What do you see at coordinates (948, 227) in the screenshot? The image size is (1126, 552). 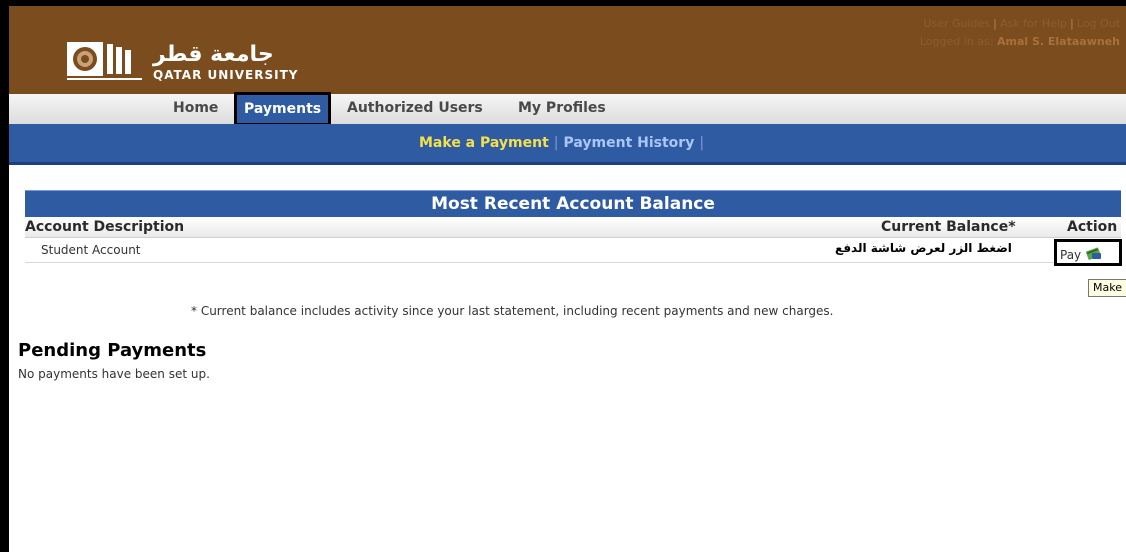 I see `column-current-balance: Current Balance*` at bounding box center [948, 227].